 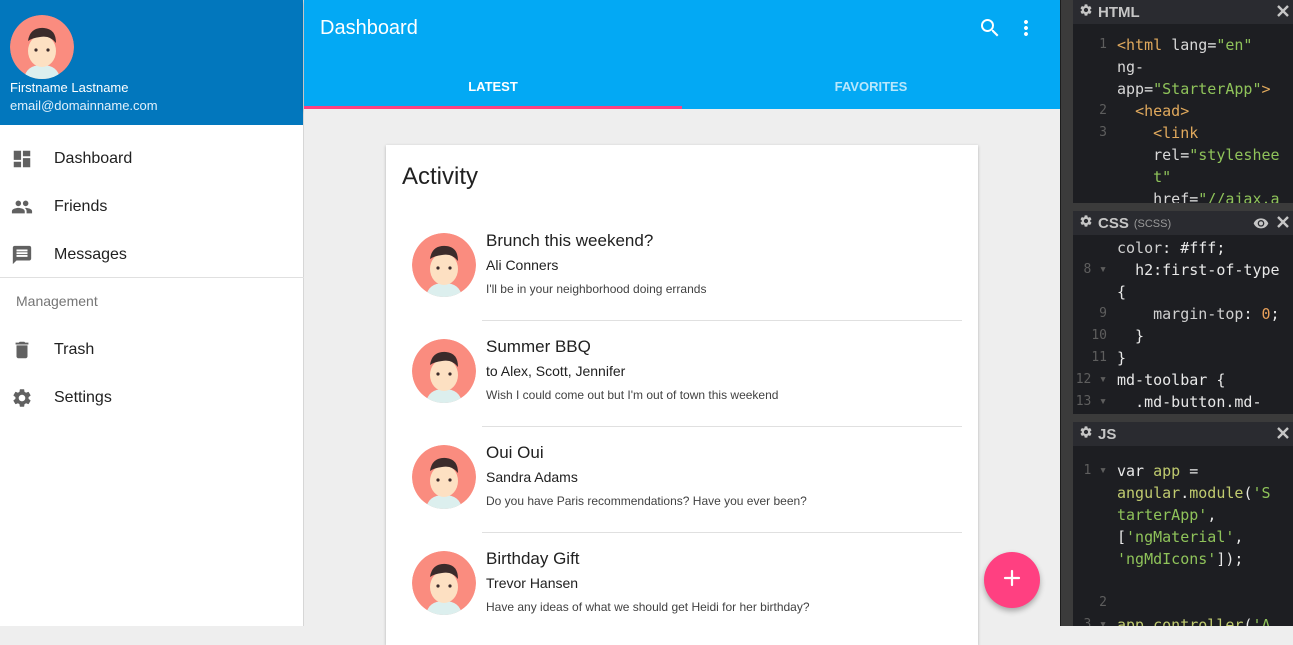 I want to click on page-title: Dashboard, so click(x=369, y=28).